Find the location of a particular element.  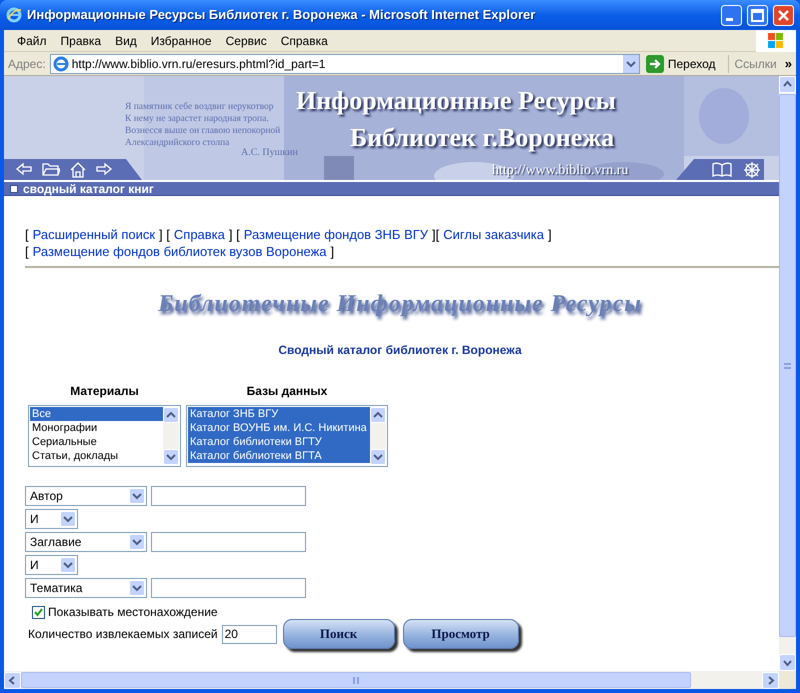

home-icon is located at coordinates (78, 170).